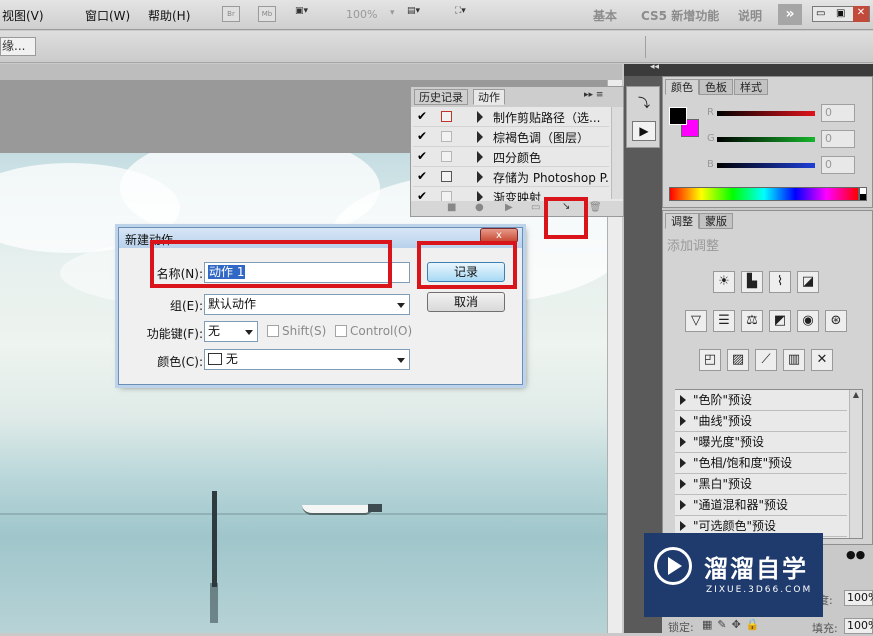 This screenshot has height=636, width=873. What do you see at coordinates (820, 14) in the screenshot?
I see `minimize-icon: ▭` at bounding box center [820, 14].